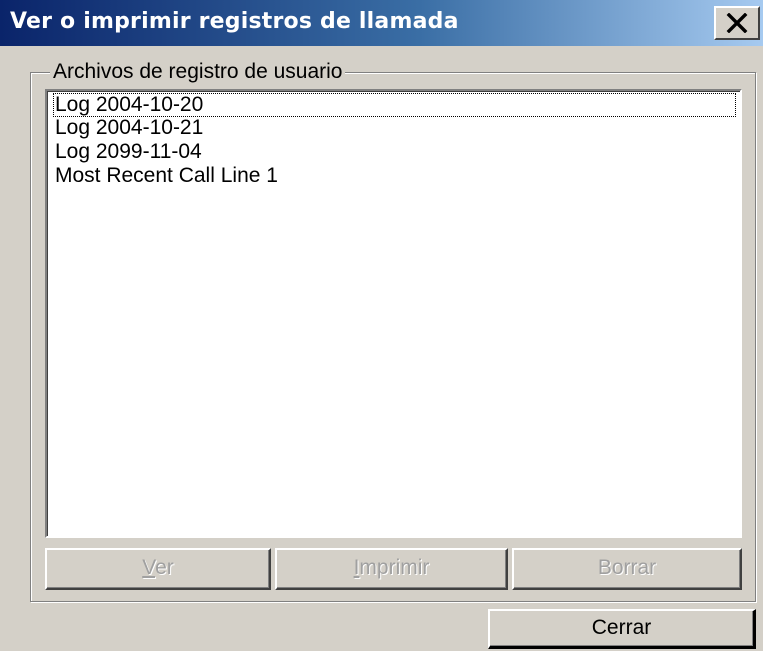 Image resolution: width=763 pixels, height=651 pixels. Describe the element at coordinates (394, 105) in the screenshot. I see `list-item: Log 2004-10-20` at that location.